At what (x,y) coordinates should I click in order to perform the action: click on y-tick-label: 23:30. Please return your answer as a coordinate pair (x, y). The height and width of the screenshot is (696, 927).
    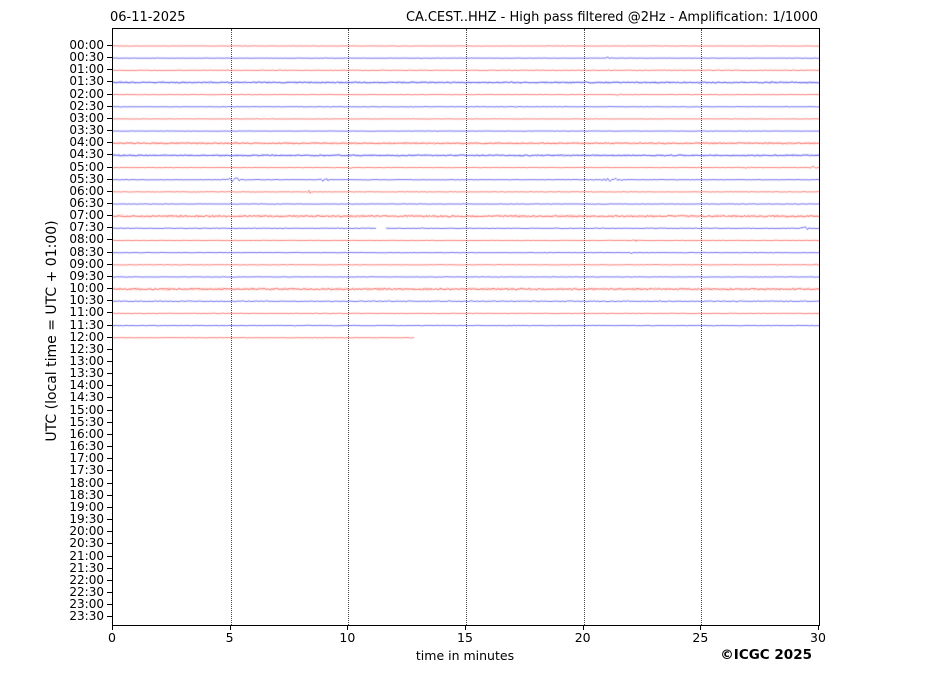
    Looking at the image, I should click on (86, 616).